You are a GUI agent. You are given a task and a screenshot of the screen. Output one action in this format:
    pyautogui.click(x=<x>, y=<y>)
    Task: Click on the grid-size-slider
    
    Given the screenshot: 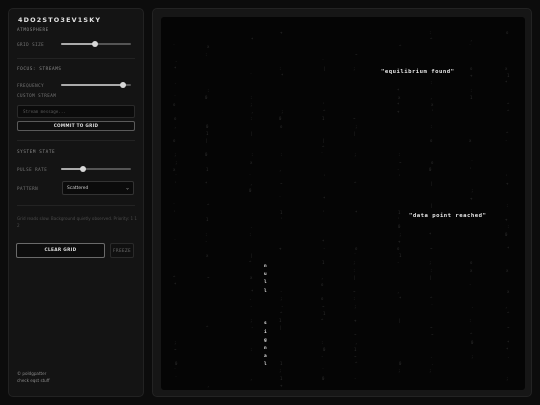 What is the action you would take?
    pyautogui.click(x=96, y=44)
    